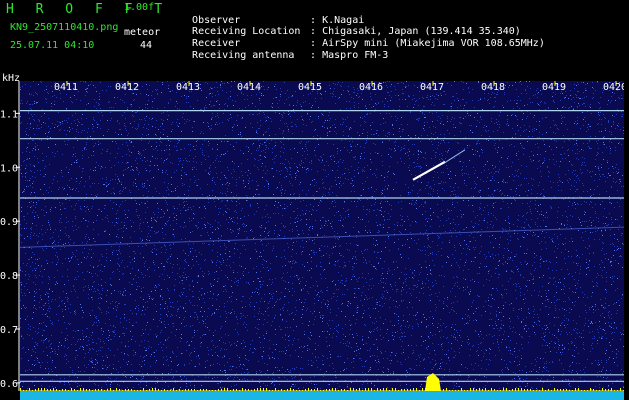  I want to click on x-tick-label: 0418, so click(493, 87).